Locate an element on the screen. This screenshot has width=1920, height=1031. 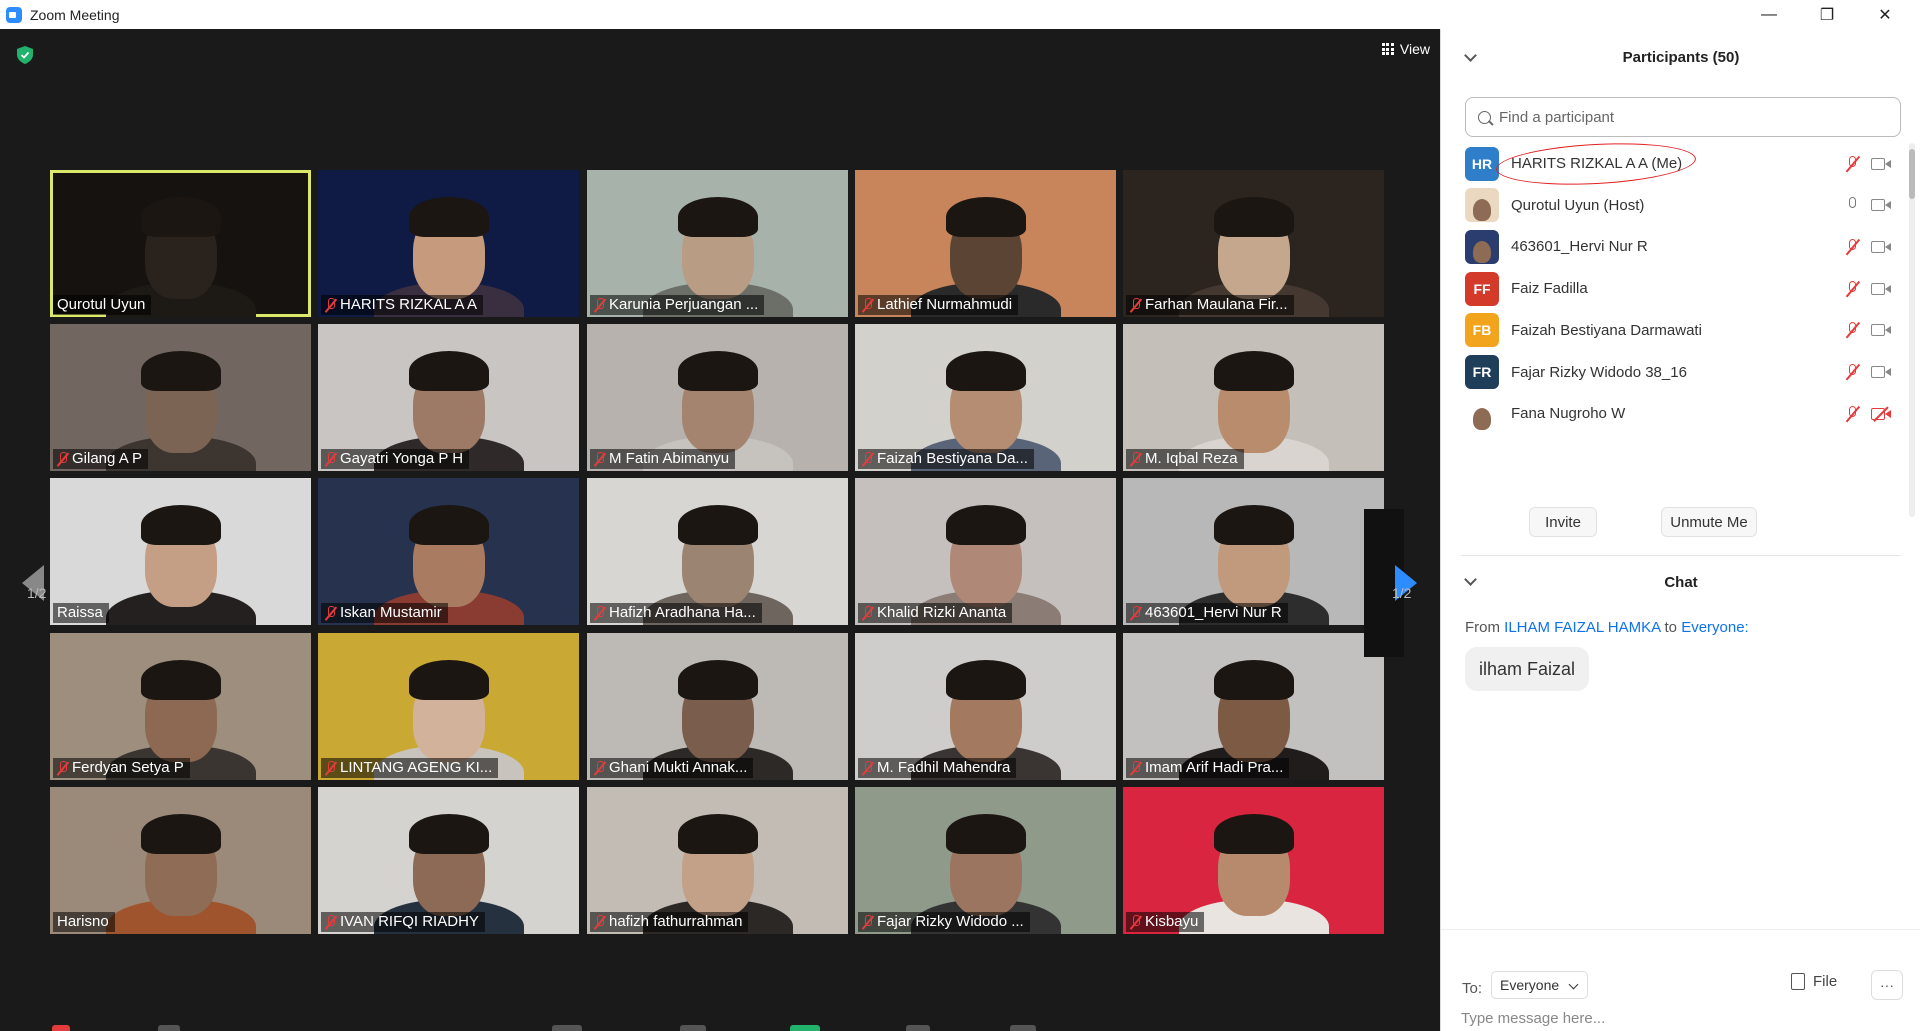
video-icon is located at coordinates (169, 1028).